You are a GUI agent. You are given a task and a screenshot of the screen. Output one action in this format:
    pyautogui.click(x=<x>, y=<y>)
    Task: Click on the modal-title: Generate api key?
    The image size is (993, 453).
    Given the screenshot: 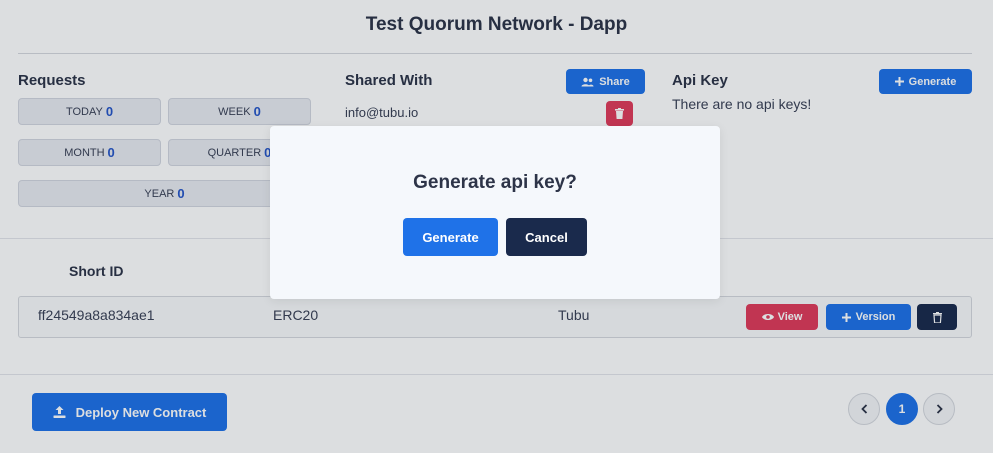 What is the action you would take?
    pyautogui.click(x=495, y=182)
    